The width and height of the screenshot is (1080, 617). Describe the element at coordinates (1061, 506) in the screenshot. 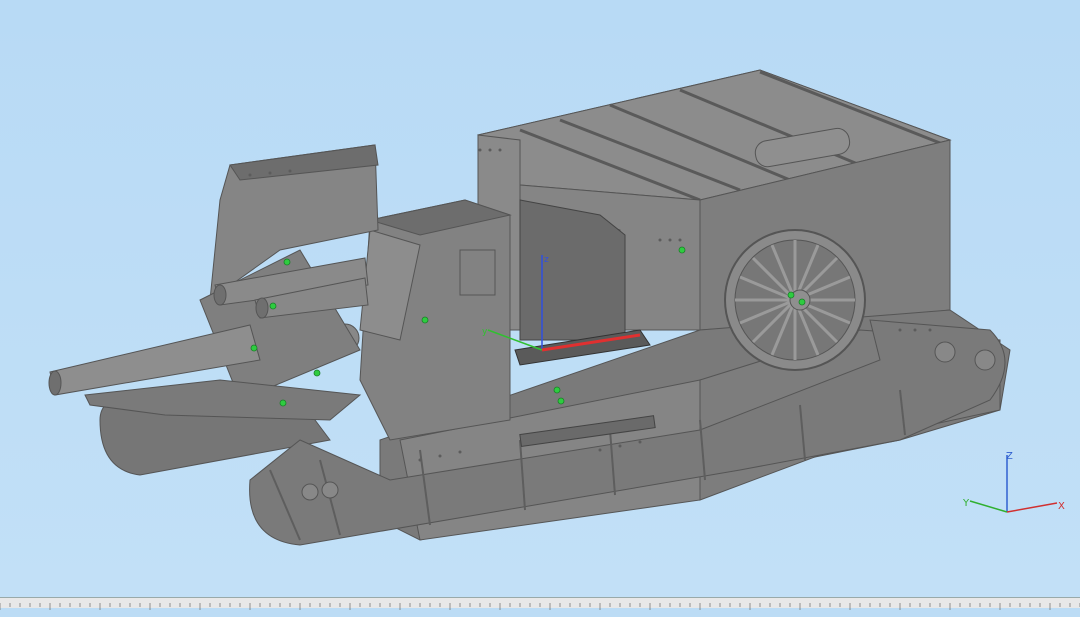

I see `x-axis-label: X` at that location.